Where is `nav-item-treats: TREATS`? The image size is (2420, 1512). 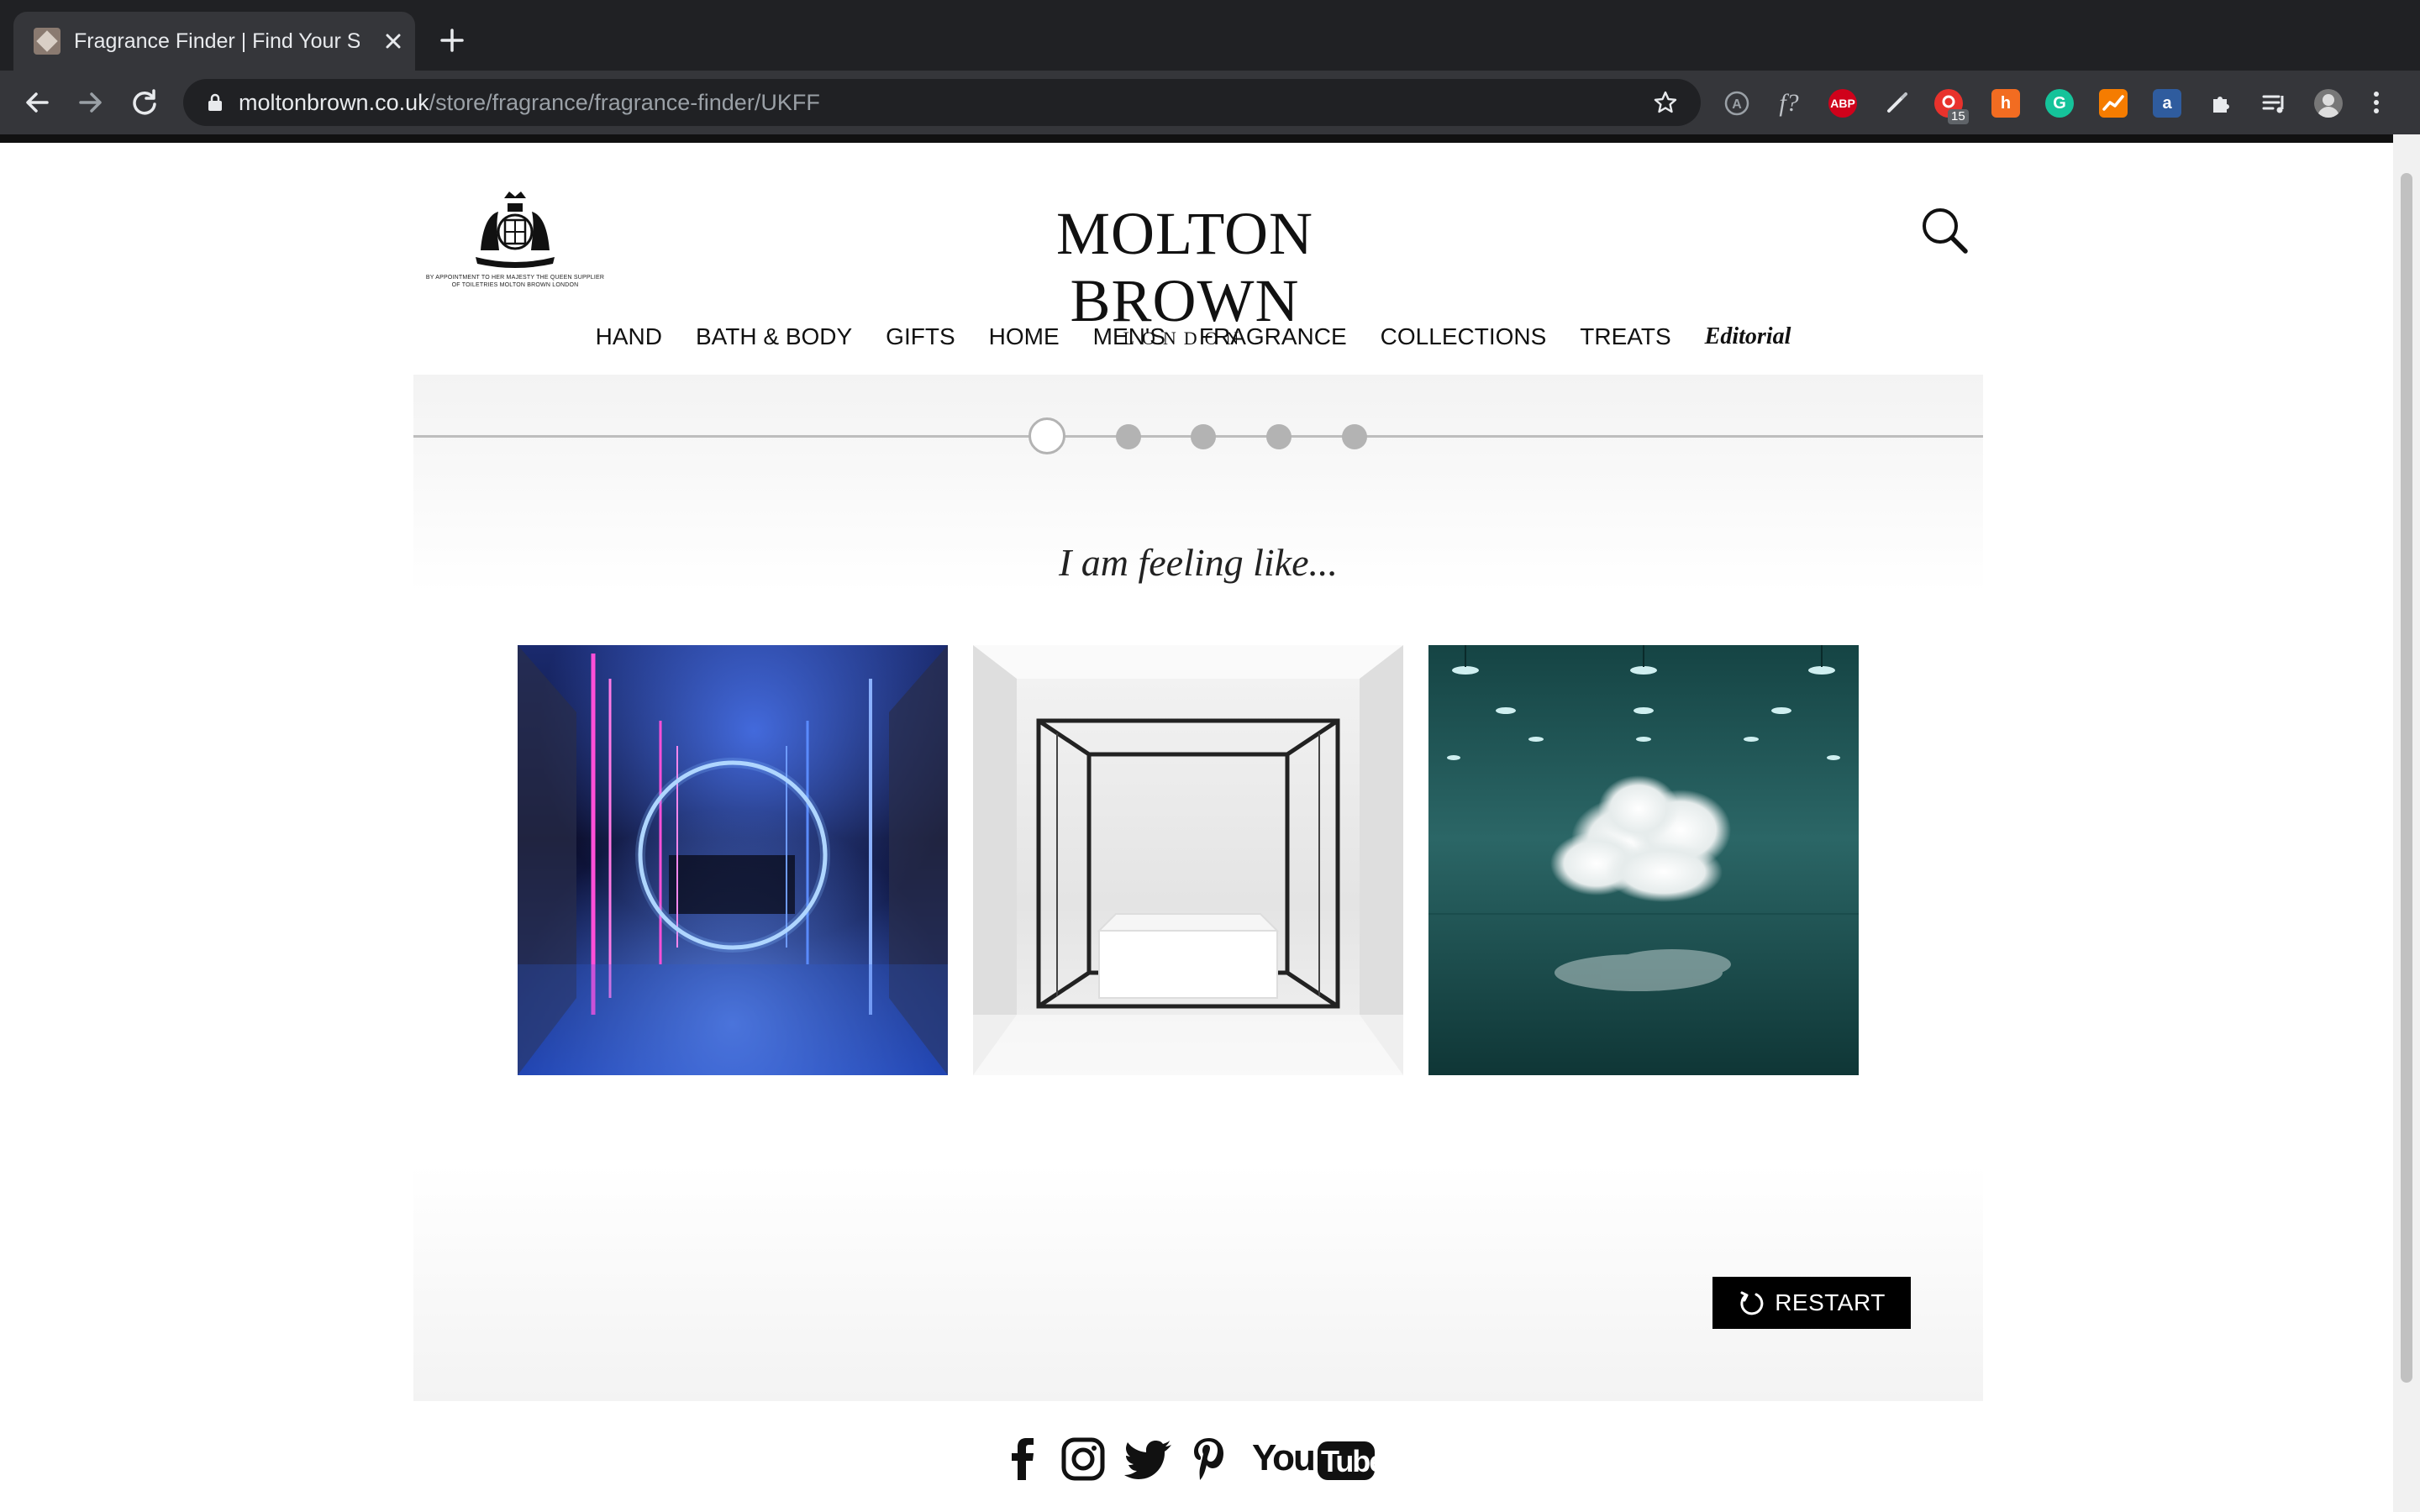
nav-item-treats: TREATS is located at coordinates (1625, 337).